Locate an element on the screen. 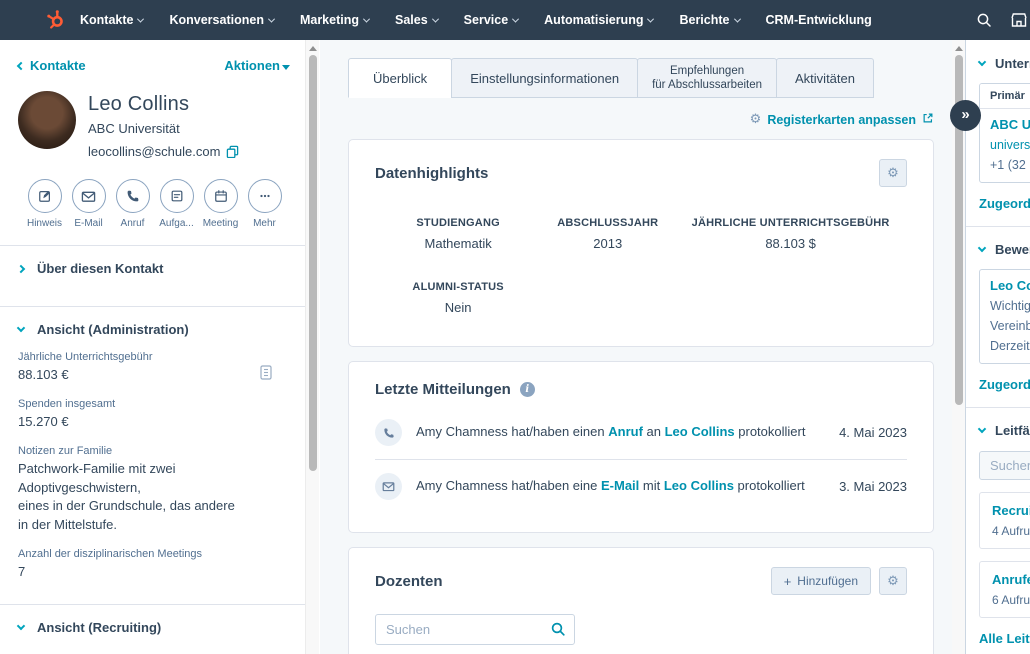  plus-icon: + is located at coordinates (787, 581).